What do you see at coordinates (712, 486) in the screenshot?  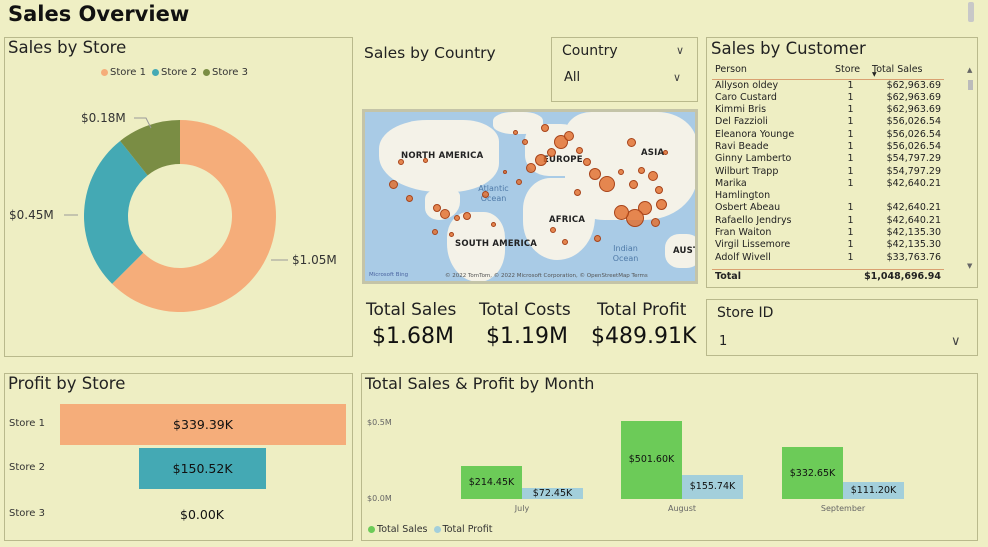 I see `profit-bar: $155.74K` at bounding box center [712, 486].